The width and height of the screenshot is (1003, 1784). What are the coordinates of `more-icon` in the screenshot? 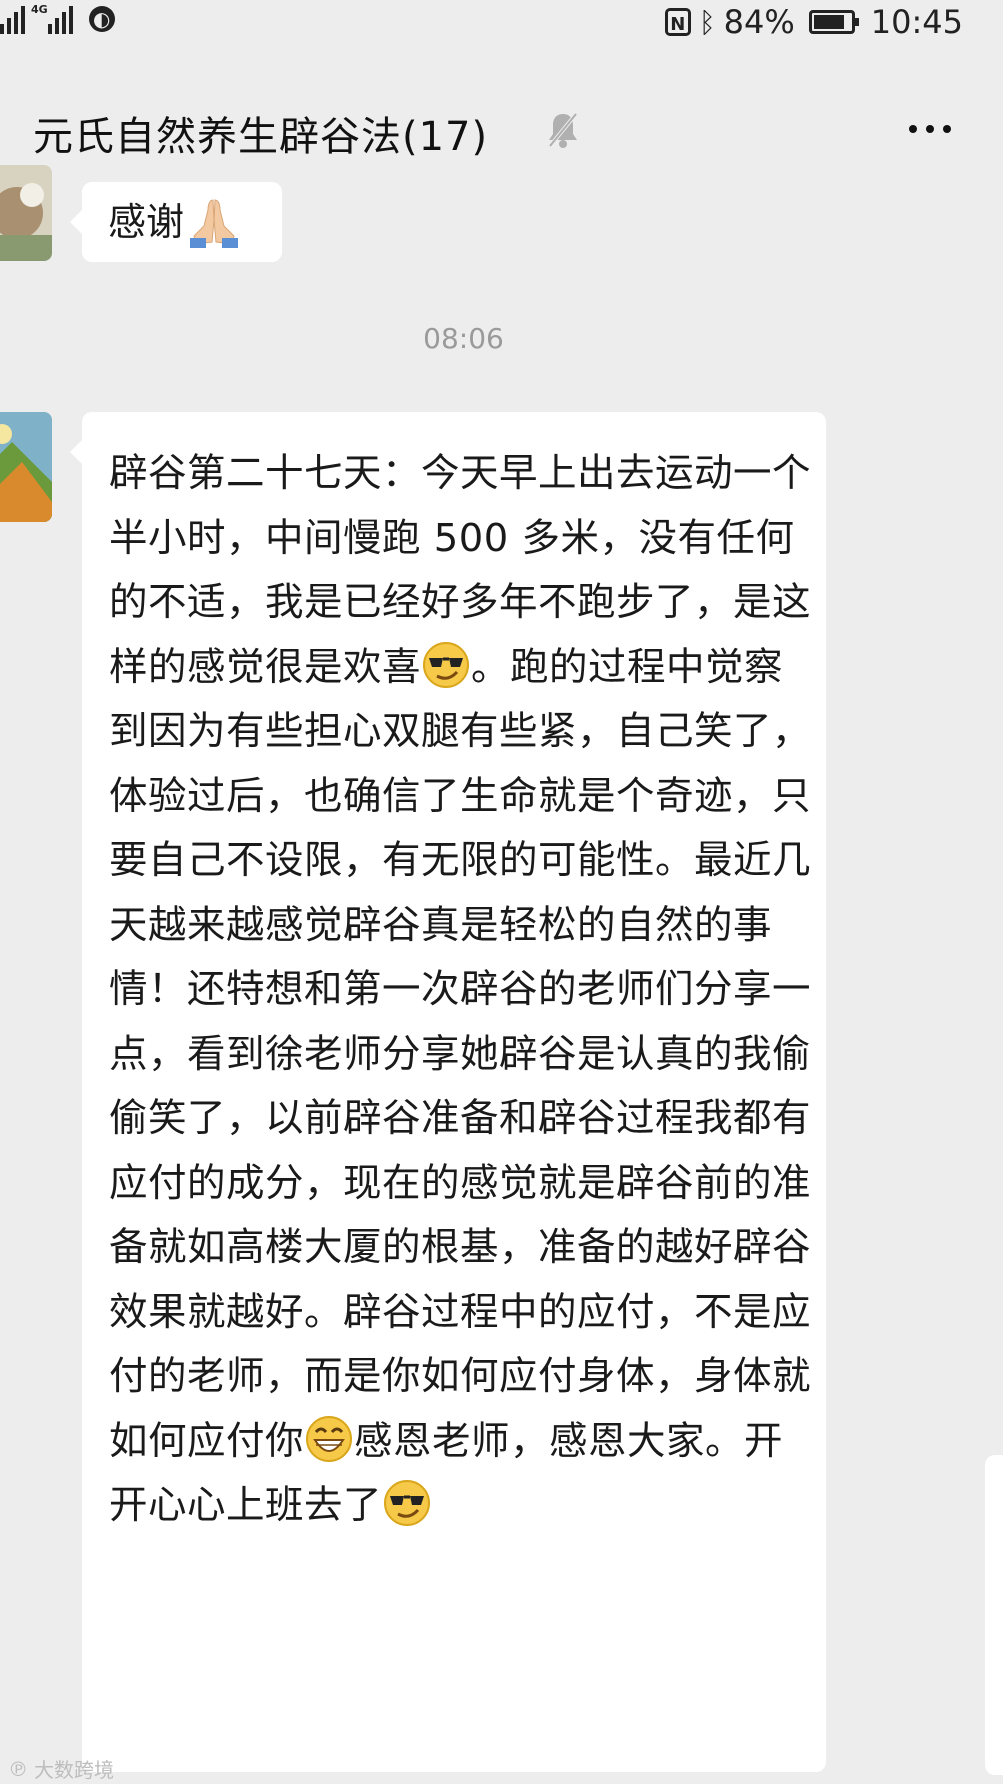 It's located at (930, 129).